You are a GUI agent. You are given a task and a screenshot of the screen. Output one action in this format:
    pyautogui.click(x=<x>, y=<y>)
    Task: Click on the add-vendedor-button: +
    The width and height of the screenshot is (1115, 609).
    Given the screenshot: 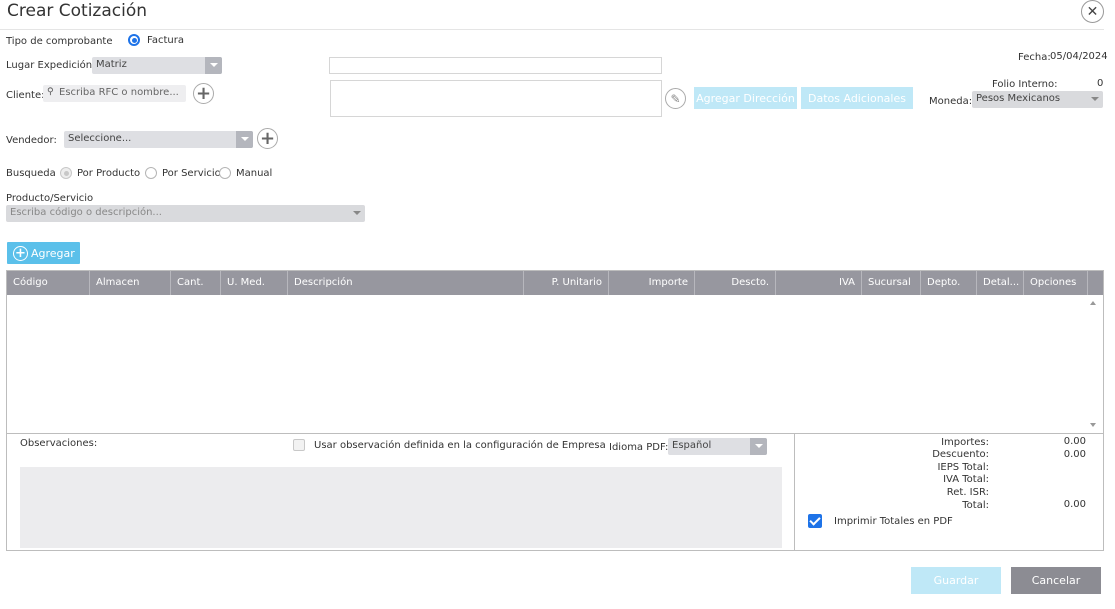 What is the action you would take?
    pyautogui.click(x=267, y=138)
    